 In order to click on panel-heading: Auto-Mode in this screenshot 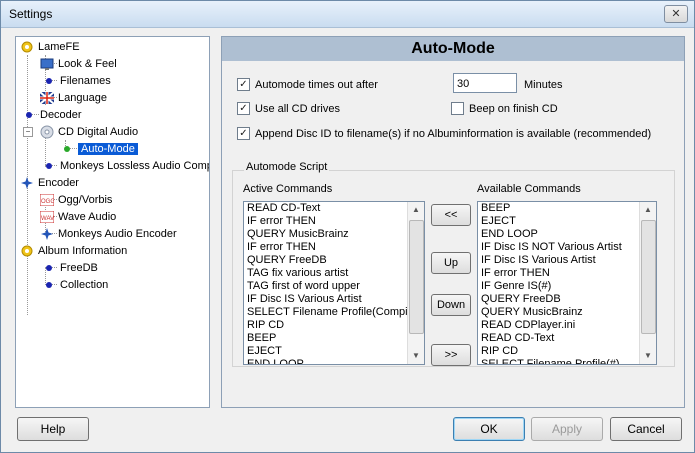, I will do `click(453, 49)`.